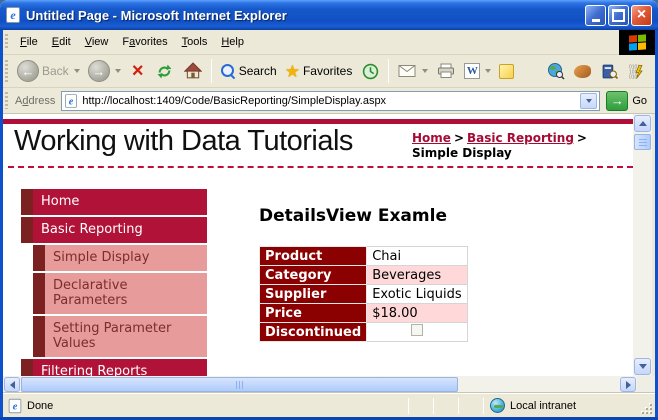 This screenshot has width=658, height=420. Describe the element at coordinates (637, 42) in the screenshot. I see `windows-logo` at that location.